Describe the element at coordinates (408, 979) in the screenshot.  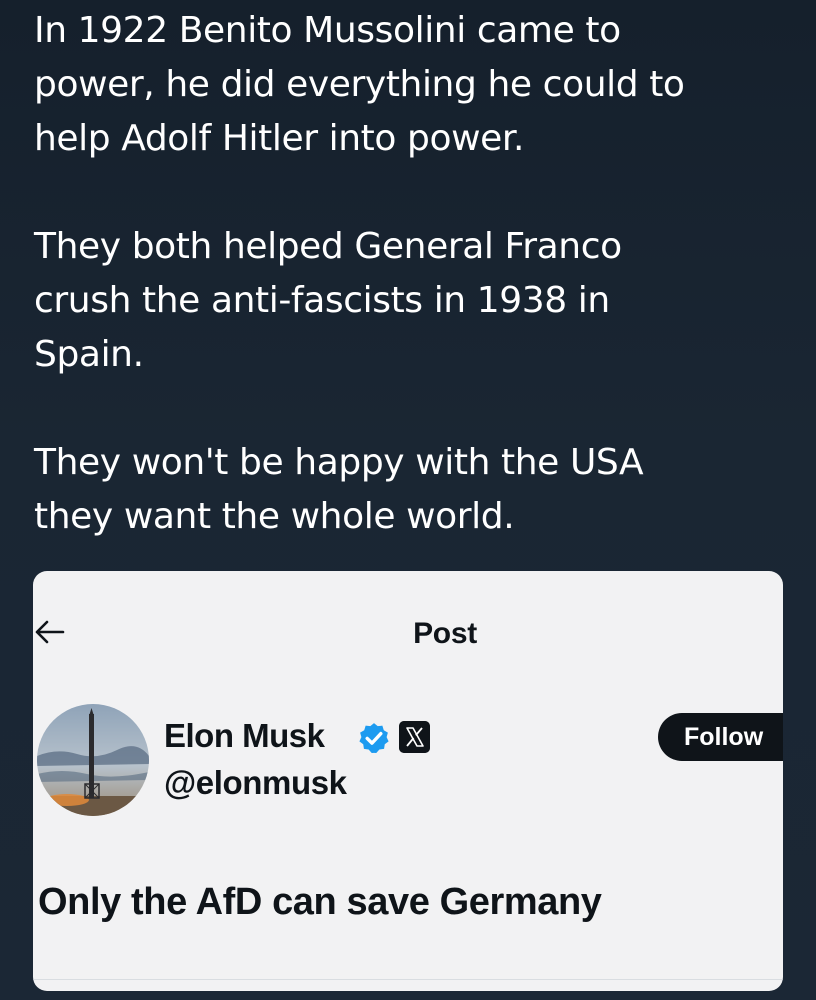
I see `divider` at that location.